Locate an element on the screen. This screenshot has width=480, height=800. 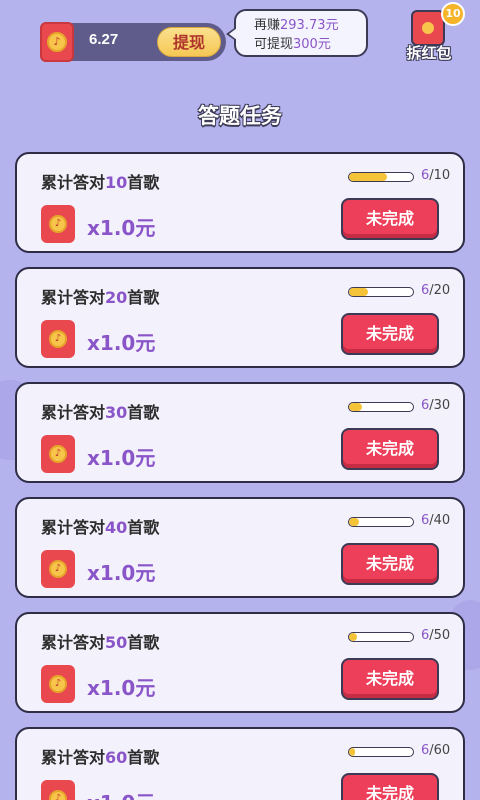
red-packet-count-badge: 10 is located at coordinates (453, 14).